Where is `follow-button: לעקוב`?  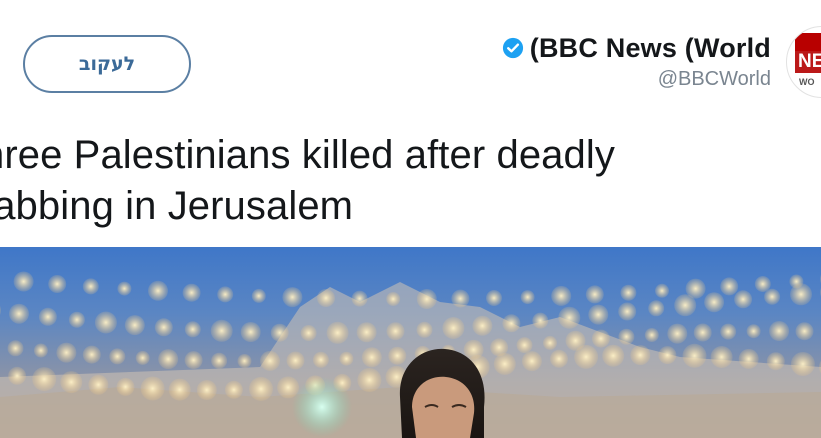 follow-button: לעקוב is located at coordinates (107, 64).